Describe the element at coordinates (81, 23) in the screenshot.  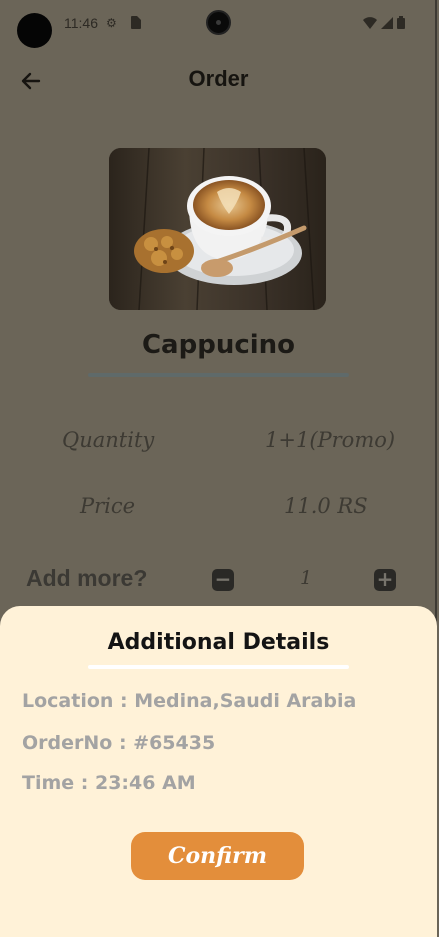
I see `status-time: 11:46` at that location.